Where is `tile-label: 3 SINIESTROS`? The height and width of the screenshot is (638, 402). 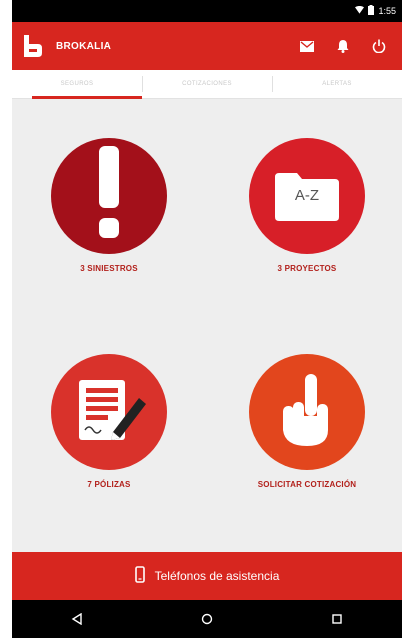 tile-label: 3 SINIESTROS is located at coordinates (109, 268).